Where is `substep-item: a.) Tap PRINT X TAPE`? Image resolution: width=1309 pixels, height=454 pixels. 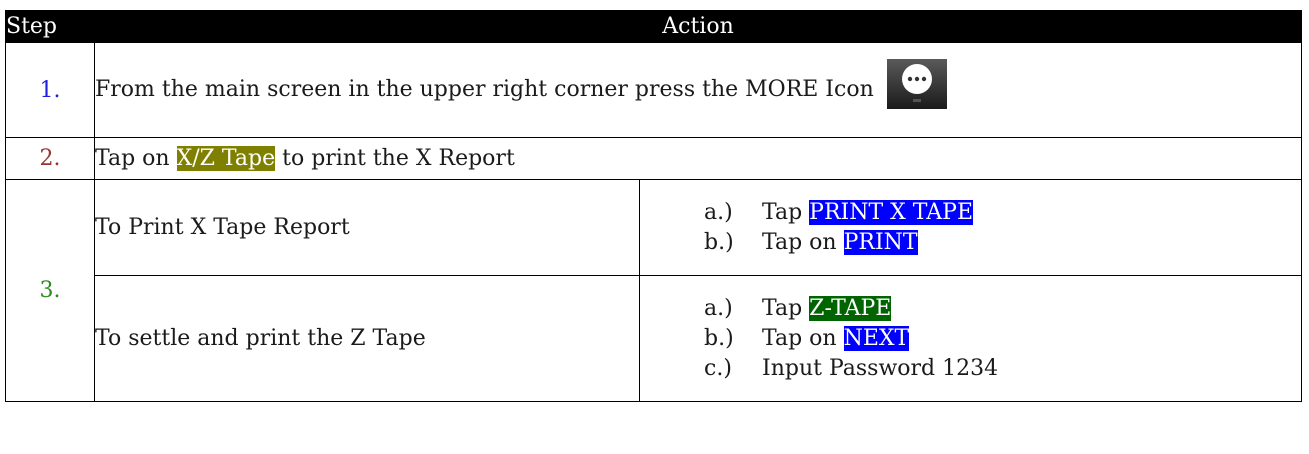
substep-item: a.) Tap PRINT X TAPE is located at coordinates (970, 213).